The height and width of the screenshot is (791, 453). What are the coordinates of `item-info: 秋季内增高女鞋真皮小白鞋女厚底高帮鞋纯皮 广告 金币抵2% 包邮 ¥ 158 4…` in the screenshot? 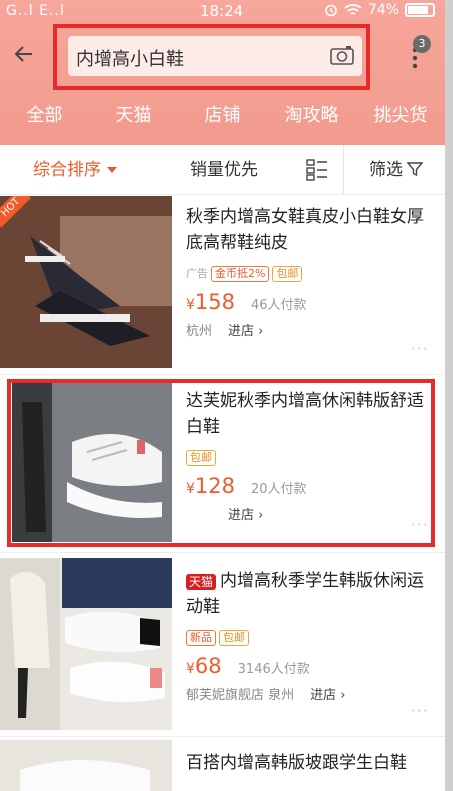 It's located at (311, 267).